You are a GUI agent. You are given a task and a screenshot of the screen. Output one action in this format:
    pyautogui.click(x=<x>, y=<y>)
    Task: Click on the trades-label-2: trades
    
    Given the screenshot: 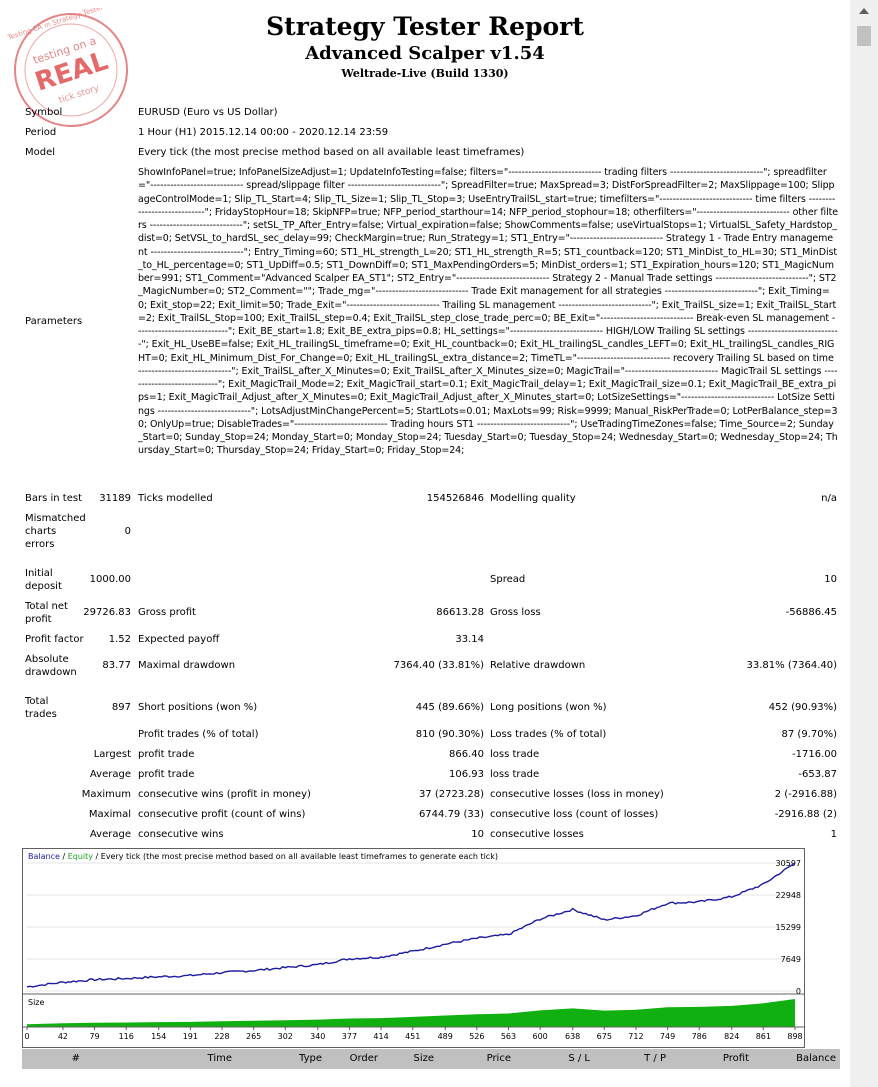 What is the action you would take?
    pyautogui.click(x=41, y=714)
    